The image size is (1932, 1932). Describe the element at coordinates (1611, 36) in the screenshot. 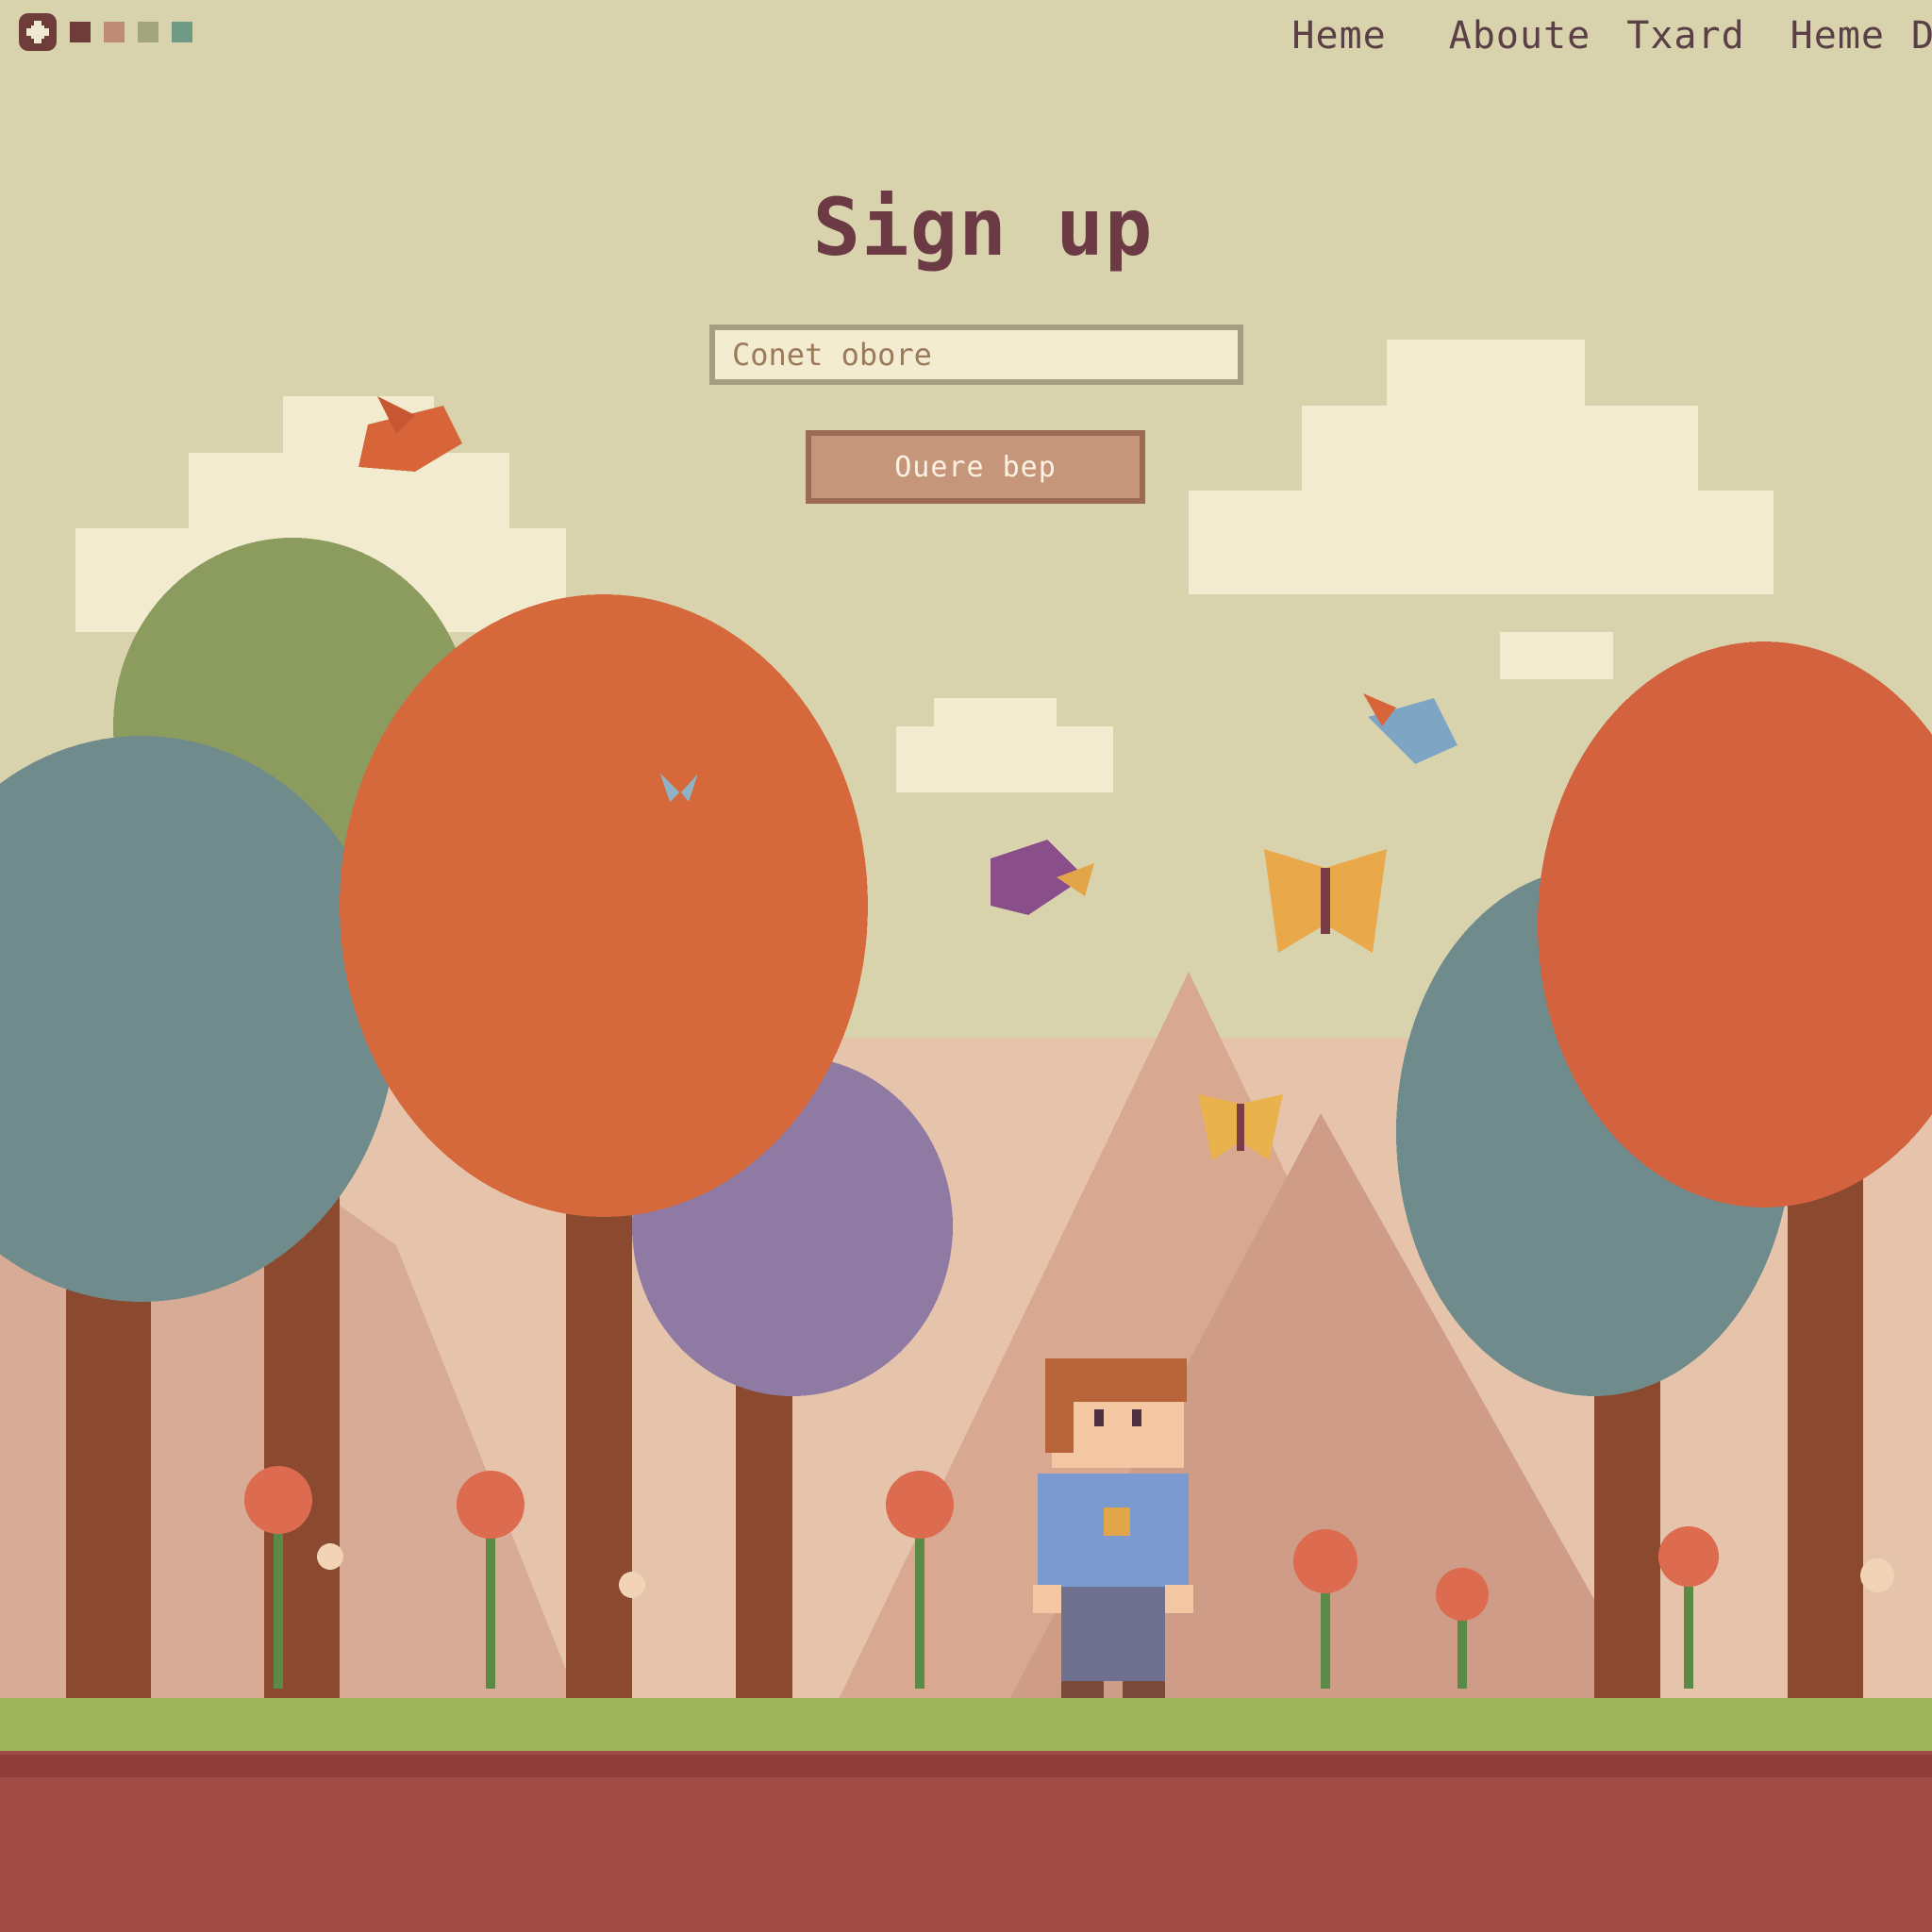

I see `main-nav: Heme Aboute Txard Heme D` at that location.